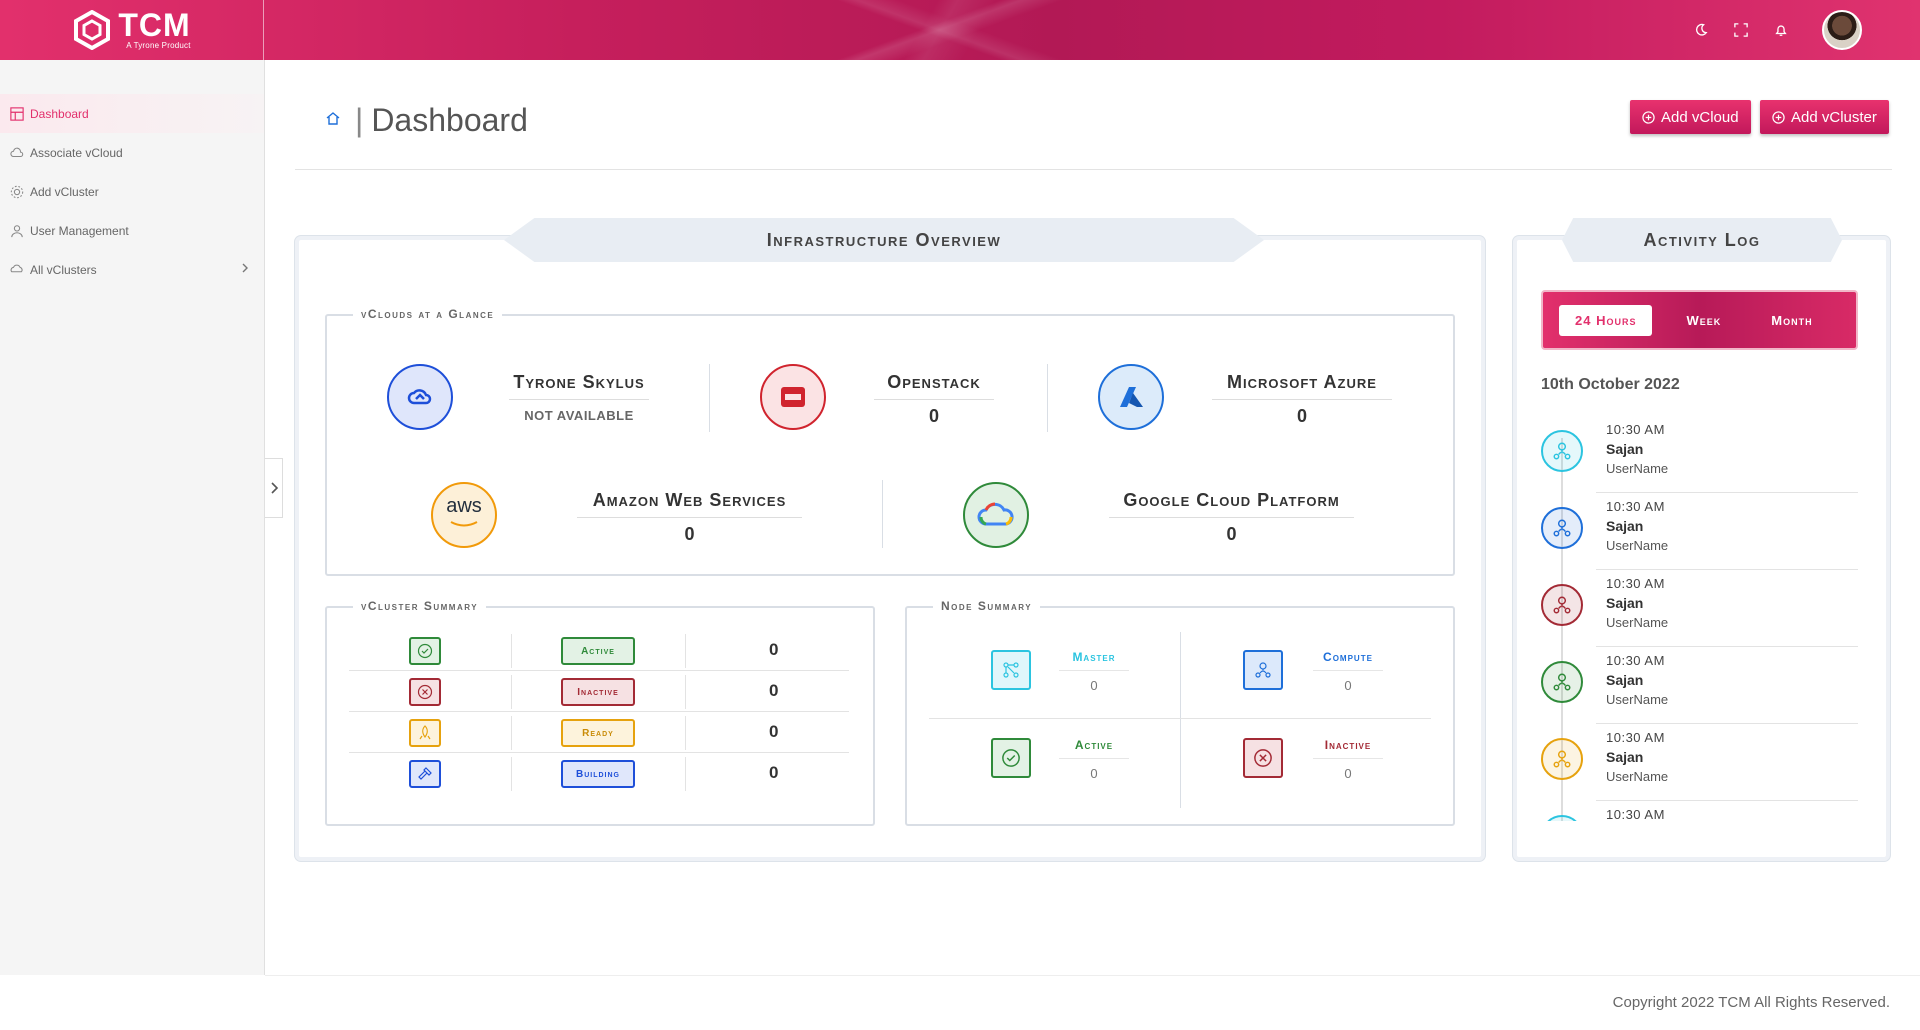 This screenshot has height=1030, width=1920. What do you see at coordinates (934, 399) in the screenshot?
I see `provider-openstack: Openstack 0` at bounding box center [934, 399].